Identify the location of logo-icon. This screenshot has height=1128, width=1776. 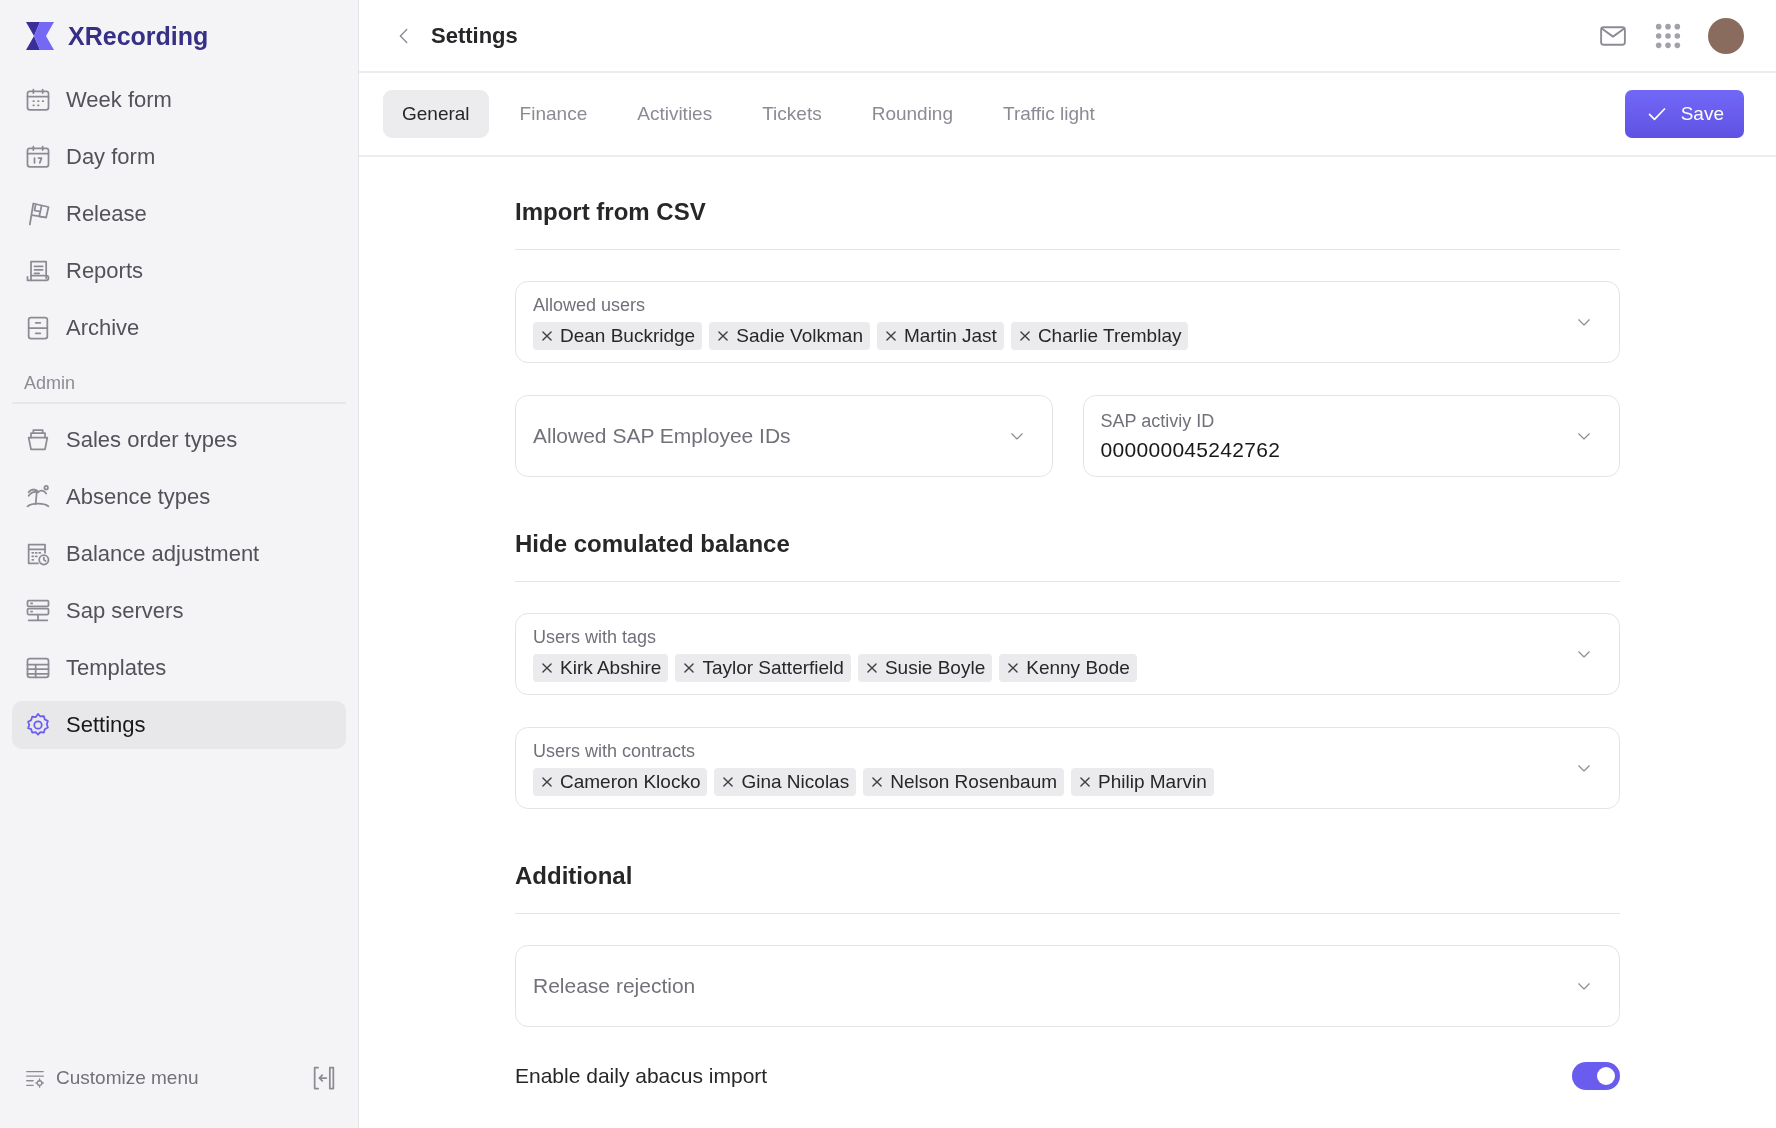
(40, 36).